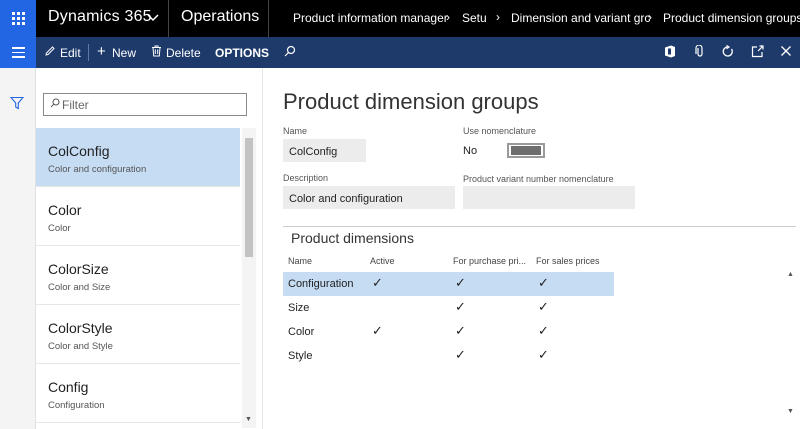  Describe the element at coordinates (17, 103) in the screenshot. I see `filter-icon` at that location.